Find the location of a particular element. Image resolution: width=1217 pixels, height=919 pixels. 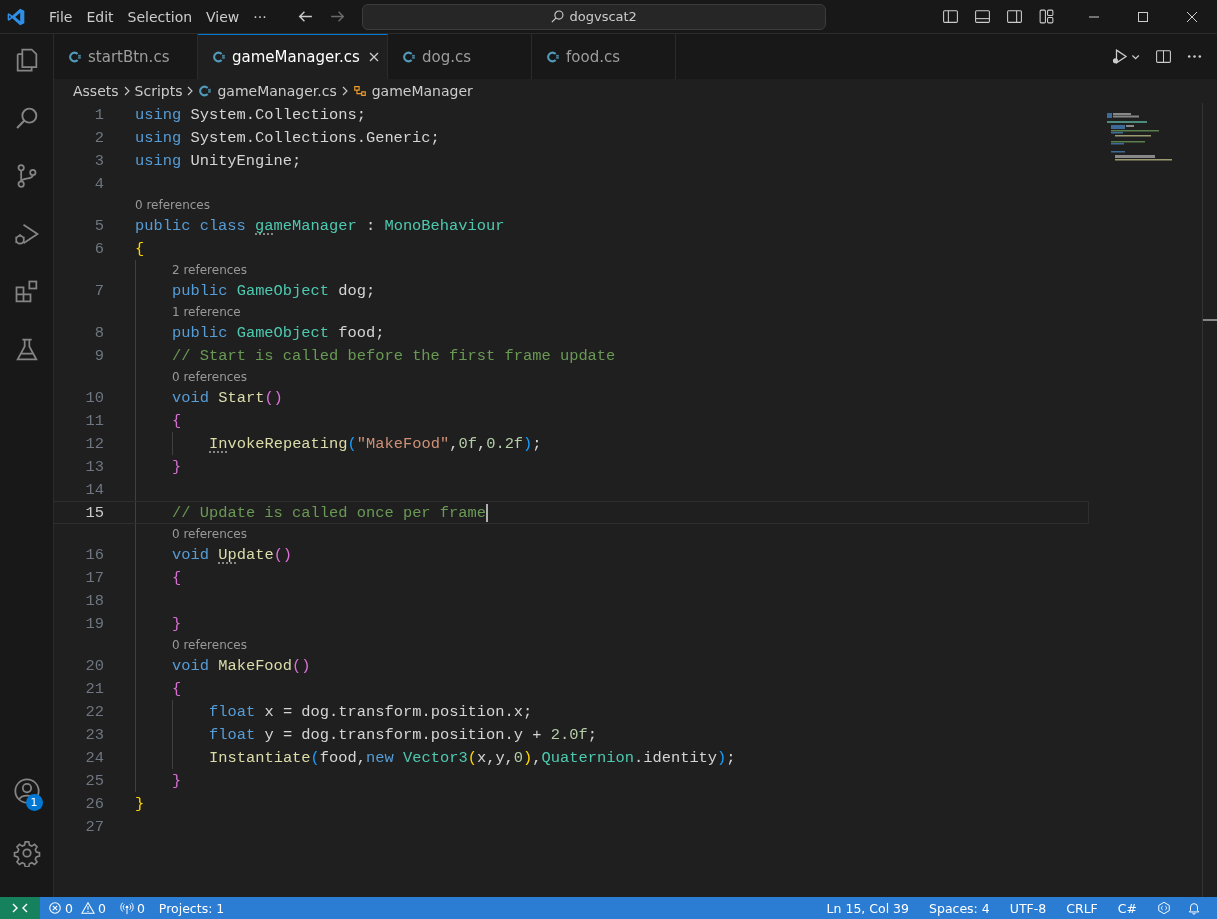

line-number: 20 is located at coordinates (94, 665).